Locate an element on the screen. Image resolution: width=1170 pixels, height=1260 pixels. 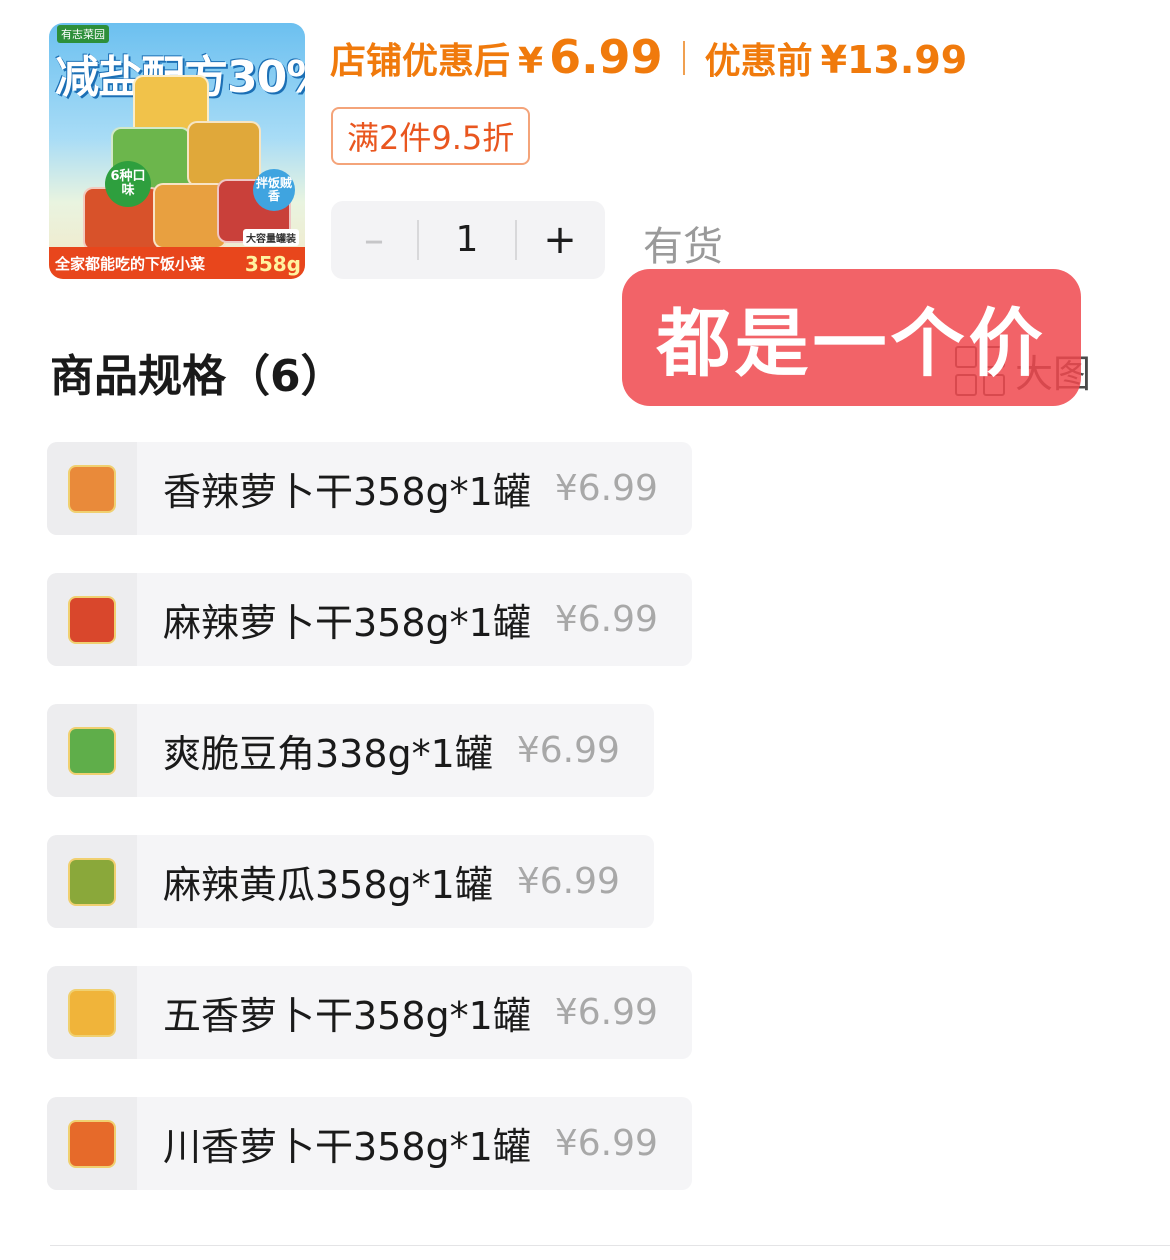
spec-option-name: 五香萝卜干358g*1罐 is located at coordinates (347, 1016).